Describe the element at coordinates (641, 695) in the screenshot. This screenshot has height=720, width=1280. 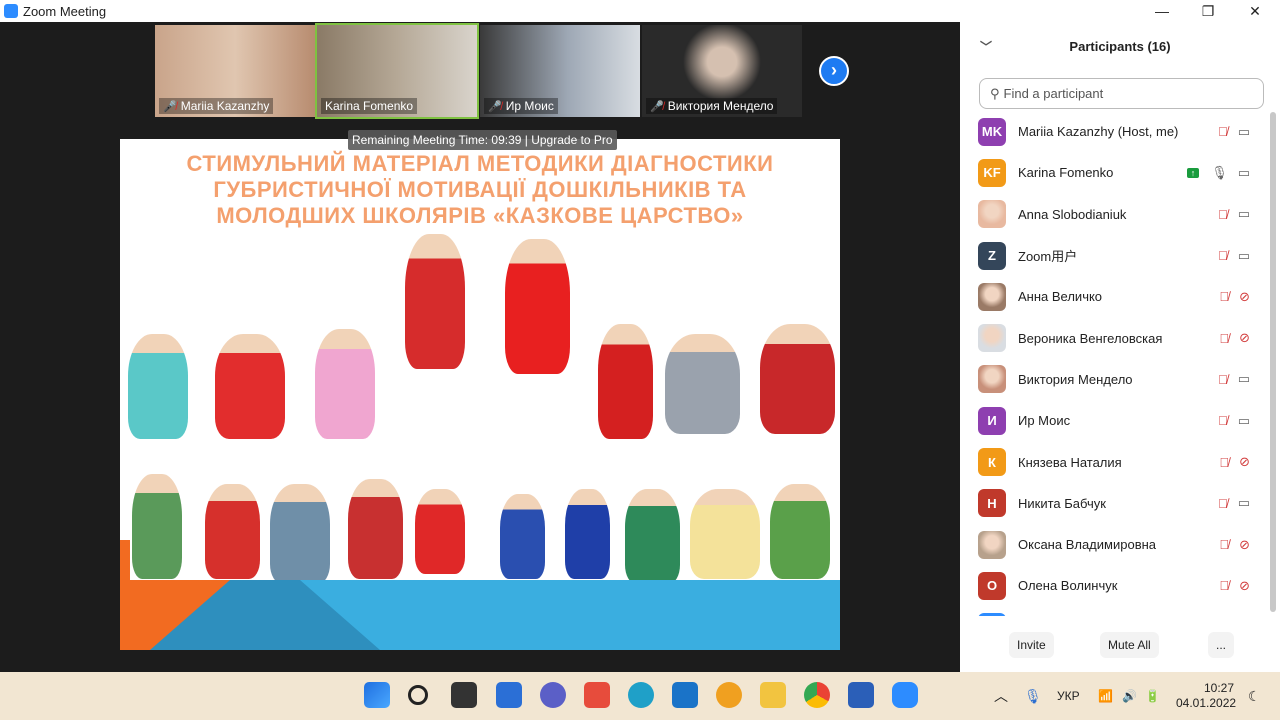
I see `edge-icon` at that location.